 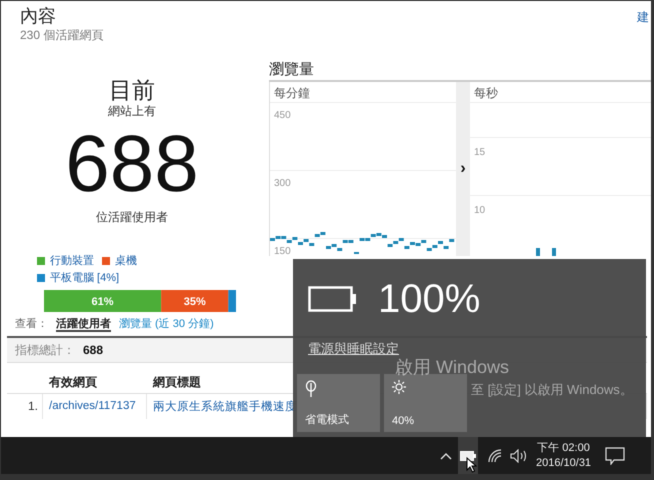 What do you see at coordinates (166, 323) in the screenshot?
I see `view-tab: 瀏覽量 (近 30 分鐘)` at bounding box center [166, 323].